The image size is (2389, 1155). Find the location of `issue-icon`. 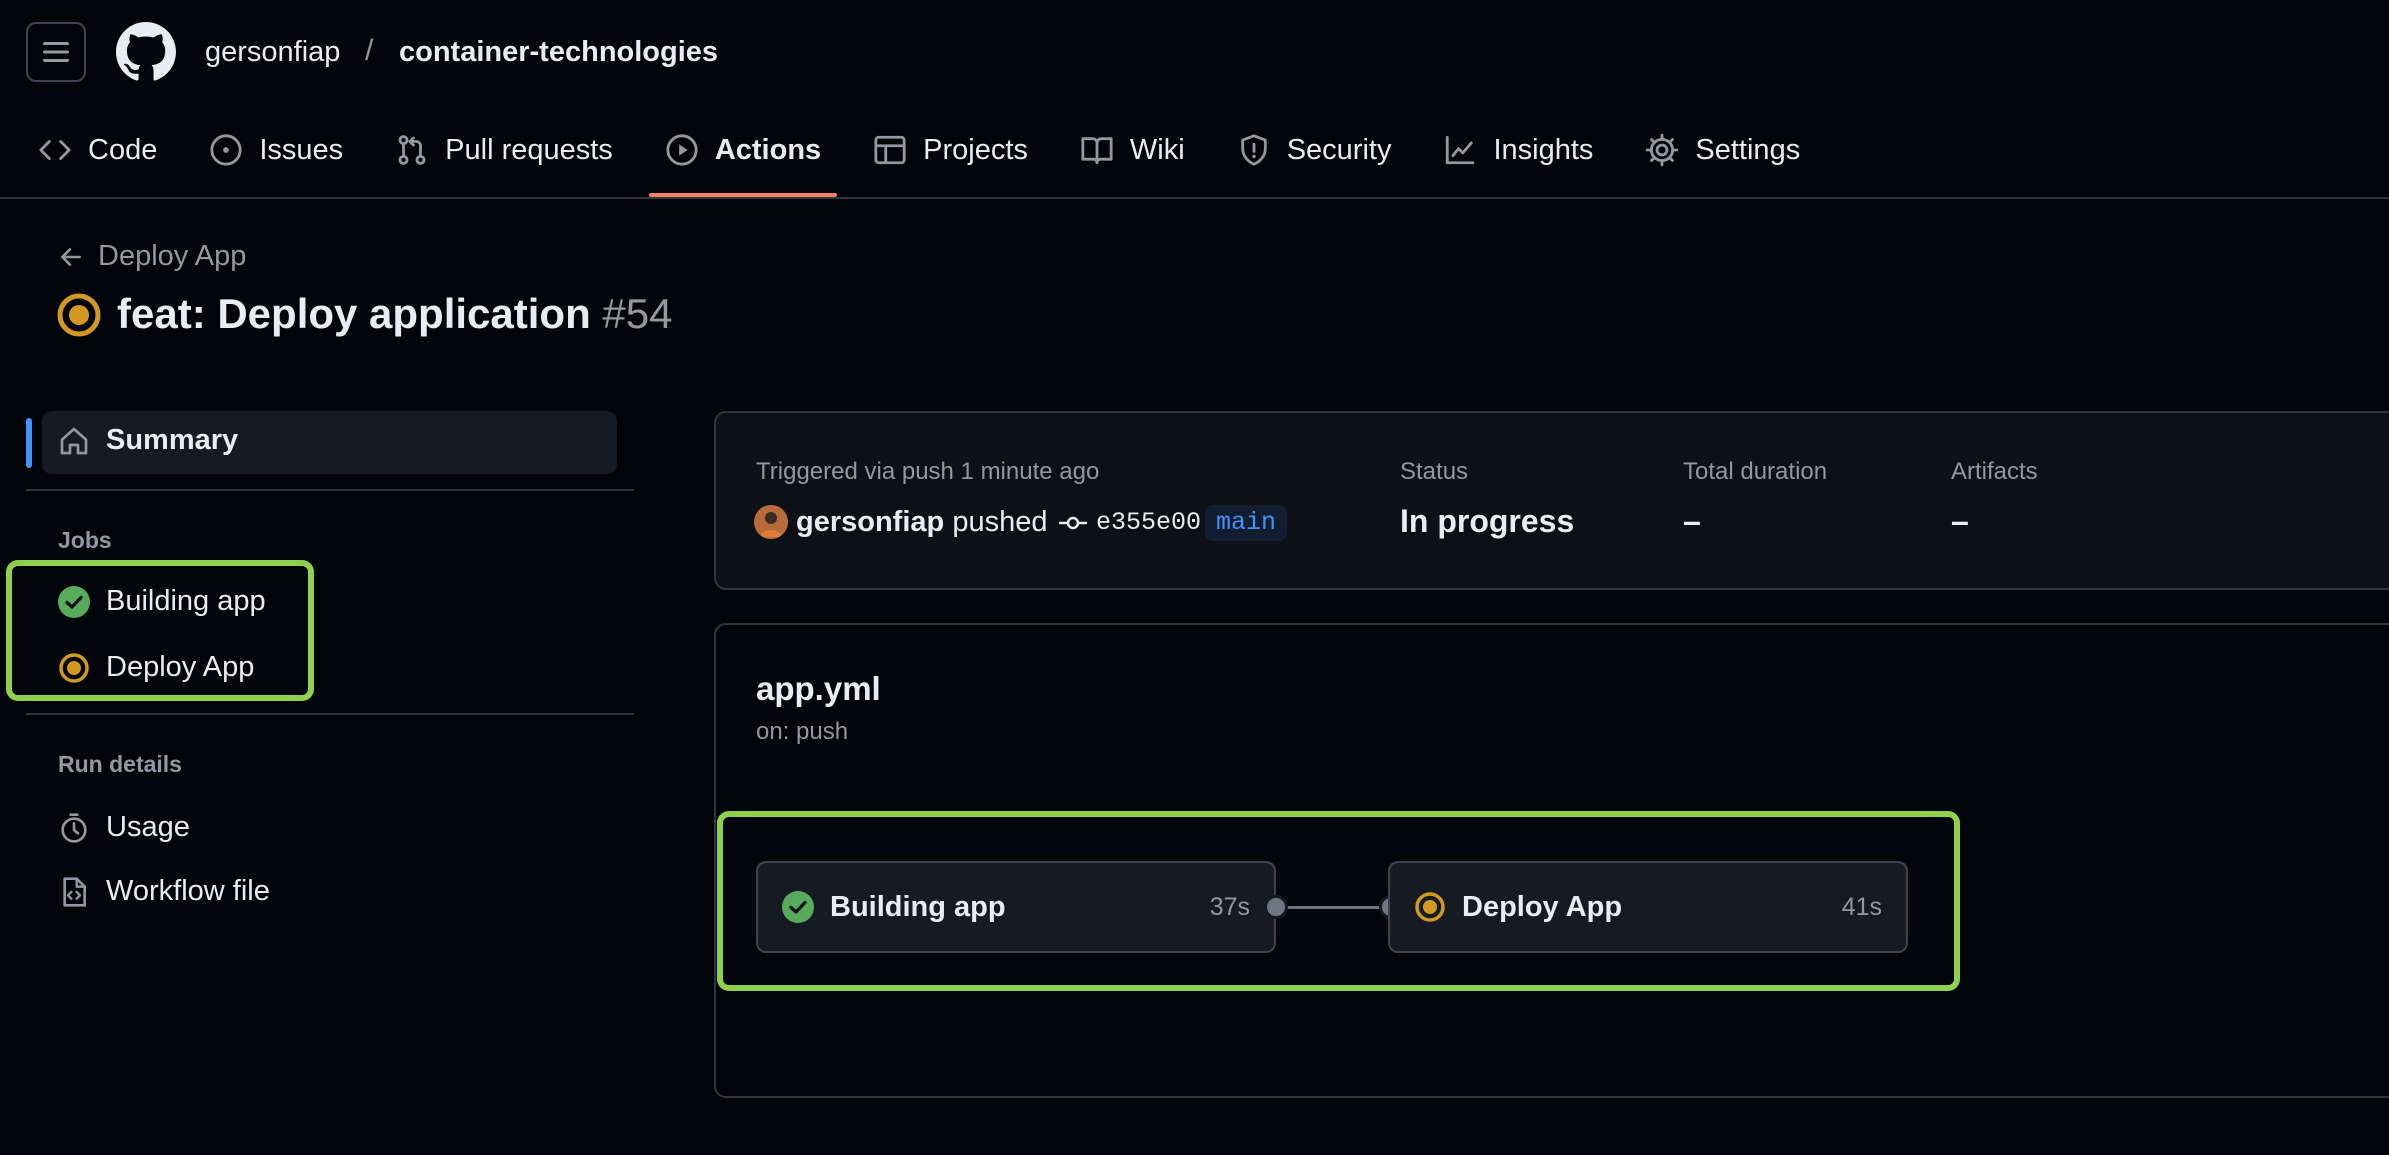

issue-icon is located at coordinates (226, 150).